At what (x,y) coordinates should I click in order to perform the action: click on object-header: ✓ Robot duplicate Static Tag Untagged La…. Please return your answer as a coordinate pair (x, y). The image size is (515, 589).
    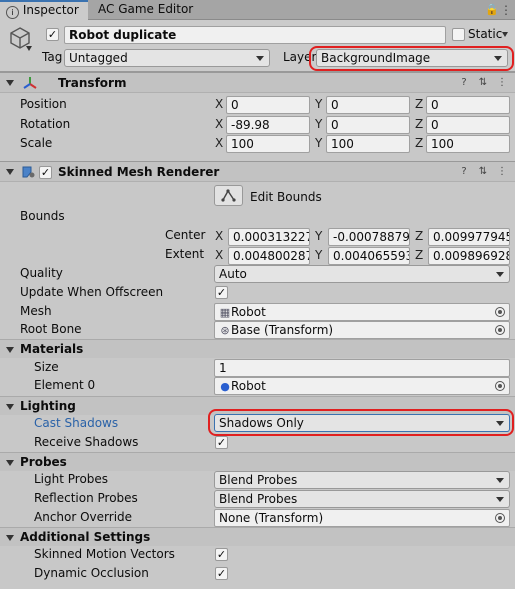
    Looking at the image, I should click on (257, 46).